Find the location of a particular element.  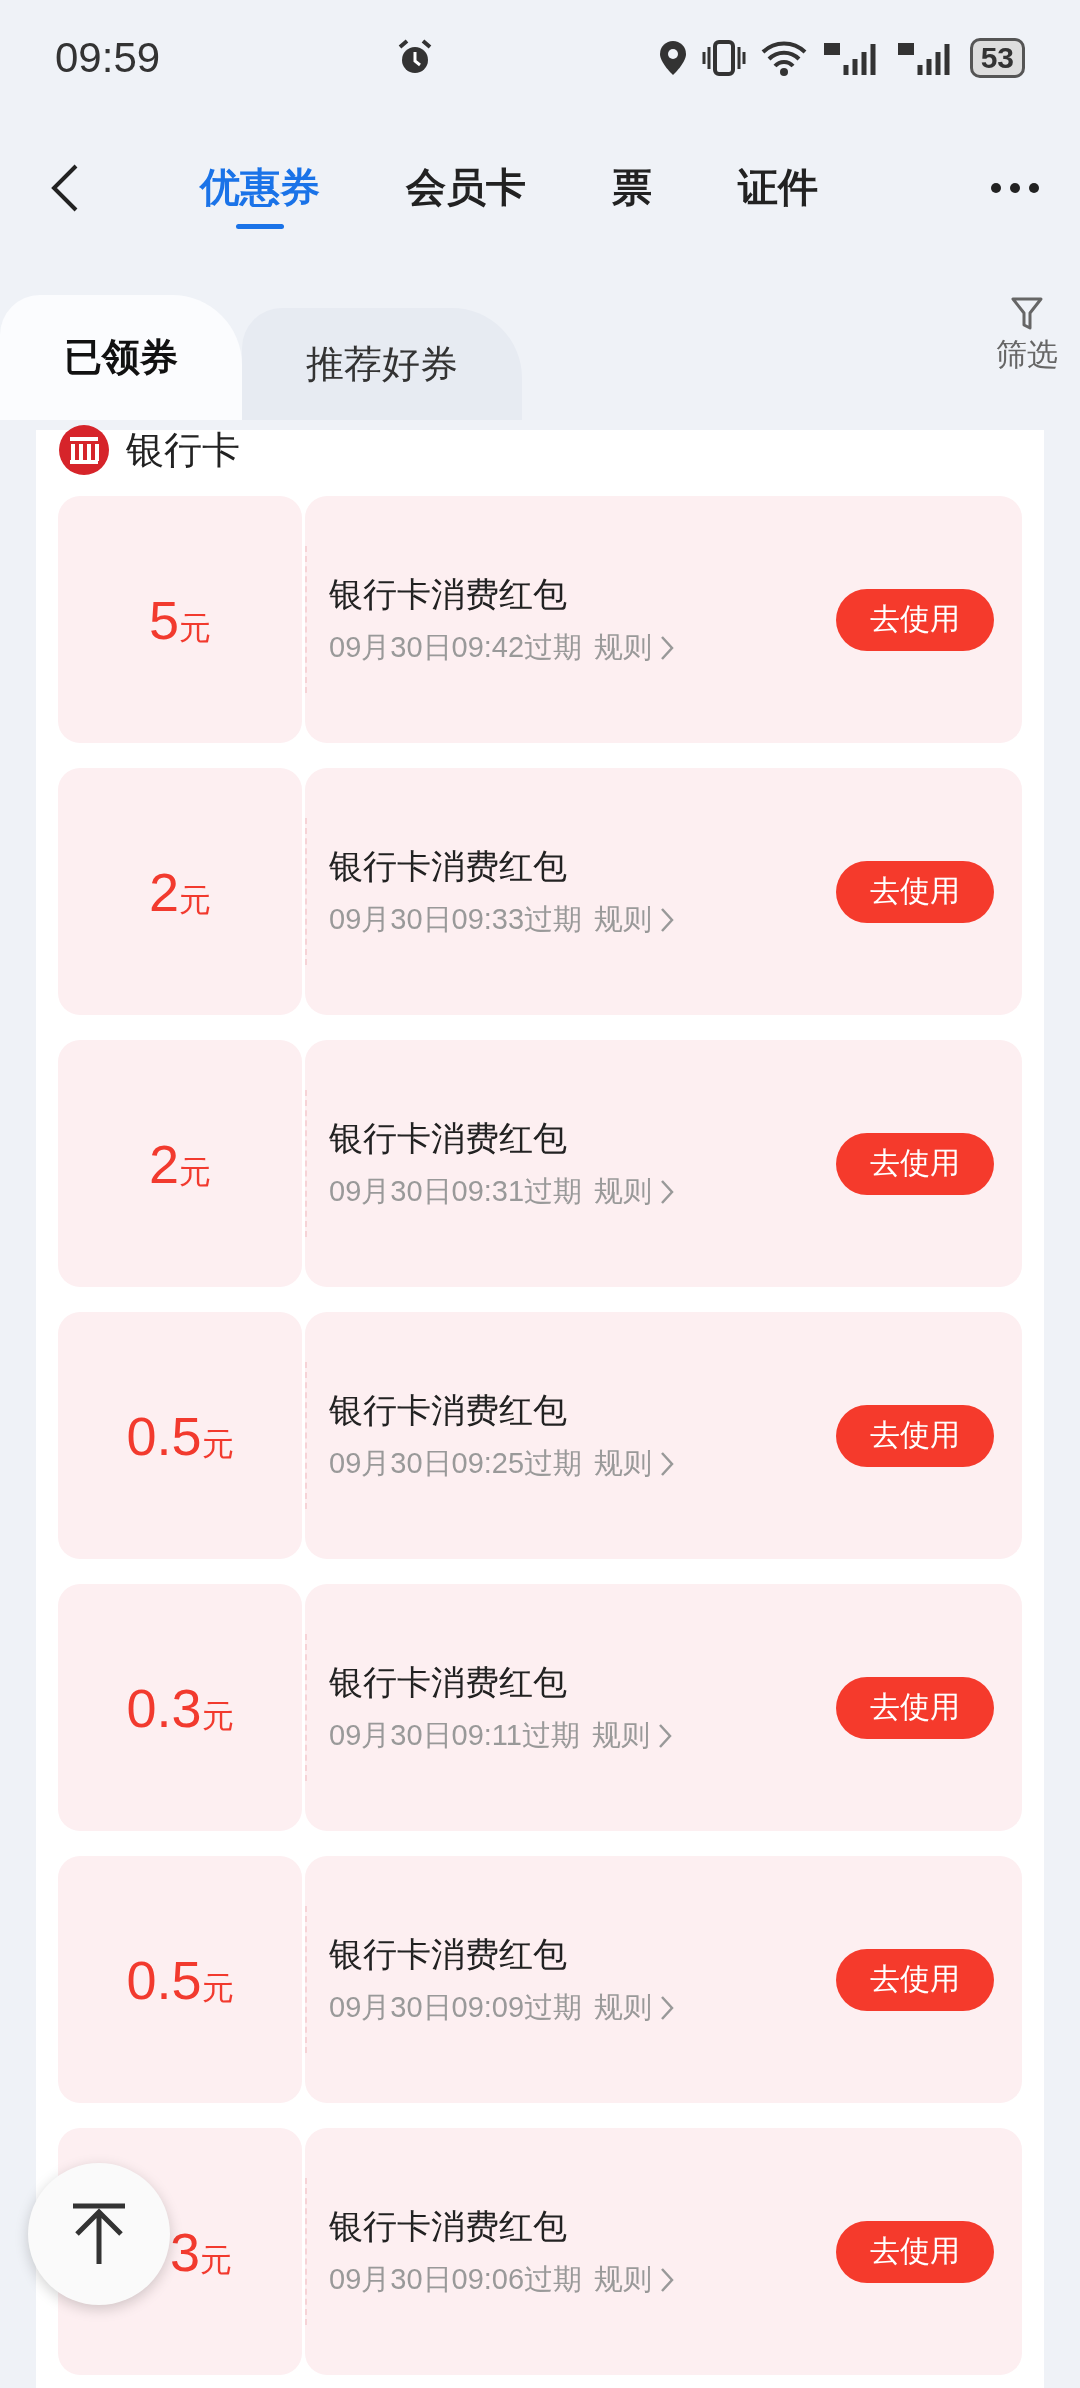

wifi-icon is located at coordinates (783, 57).